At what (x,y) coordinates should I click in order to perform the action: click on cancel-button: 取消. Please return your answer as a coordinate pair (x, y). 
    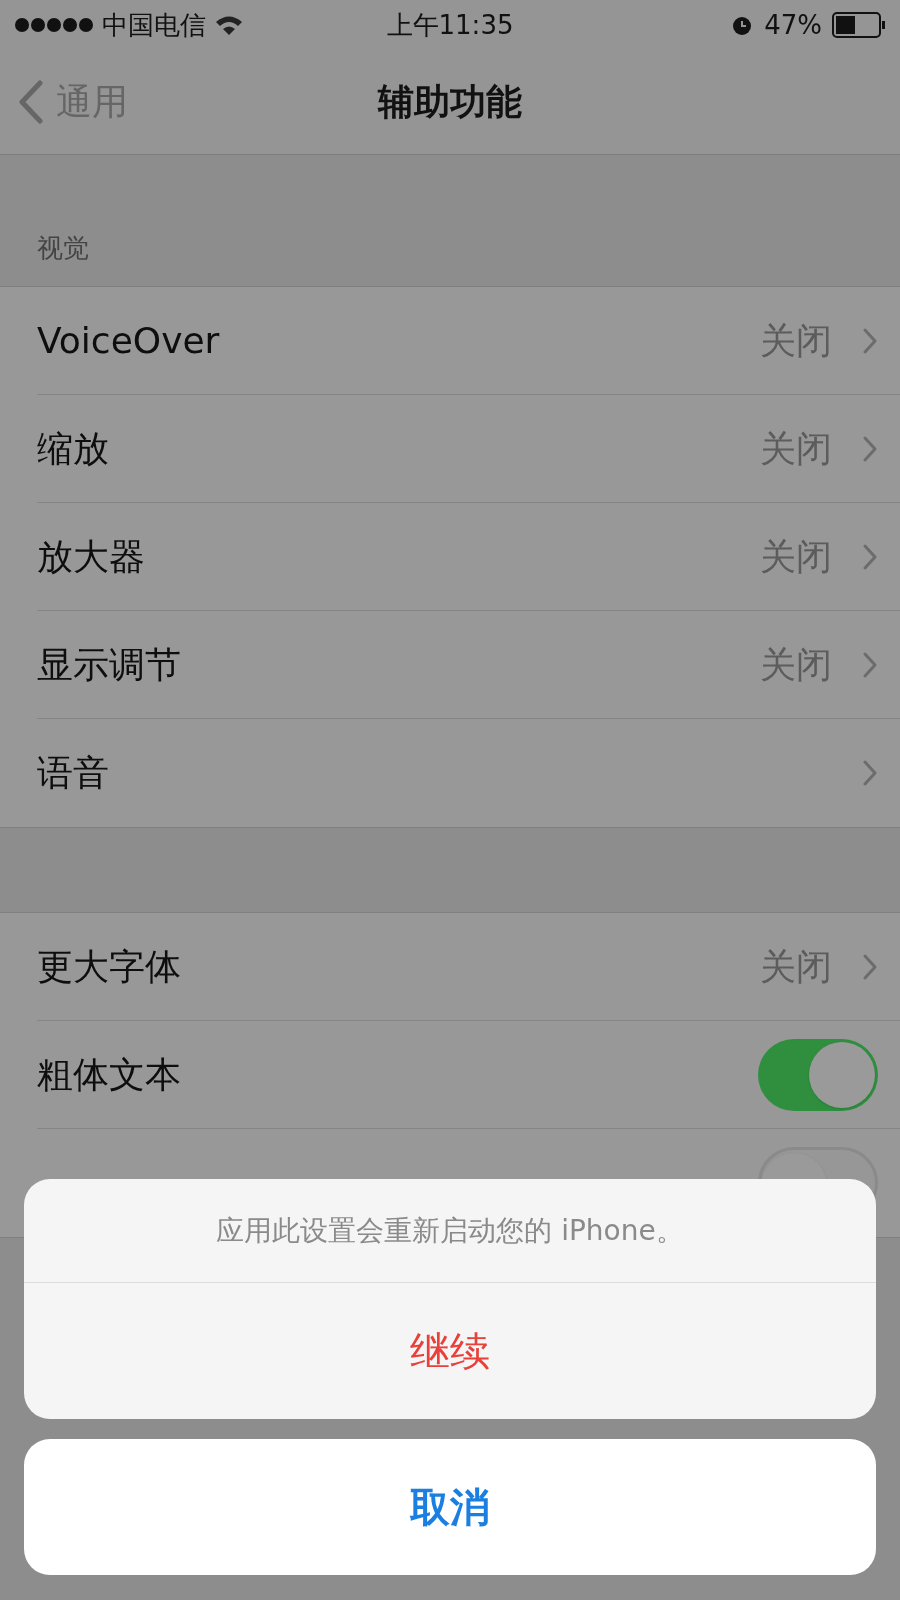
    Looking at the image, I should click on (450, 1507).